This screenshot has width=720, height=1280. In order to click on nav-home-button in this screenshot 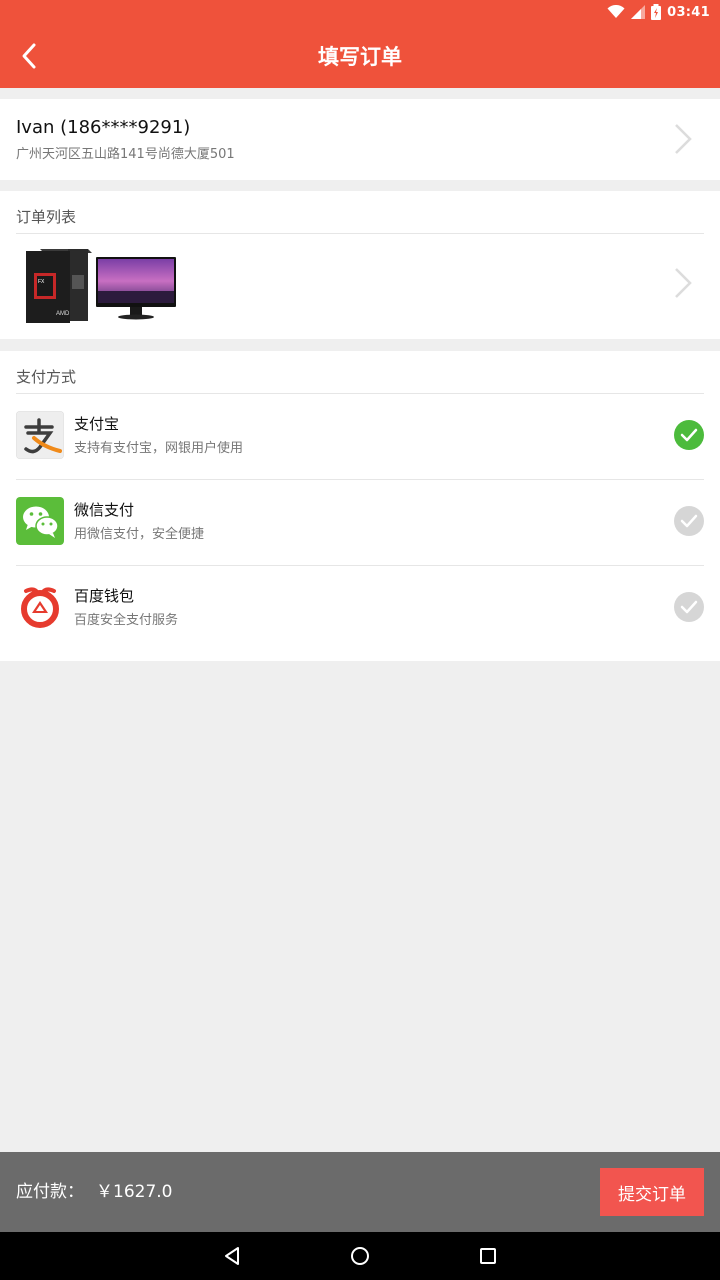, I will do `click(360, 1256)`.